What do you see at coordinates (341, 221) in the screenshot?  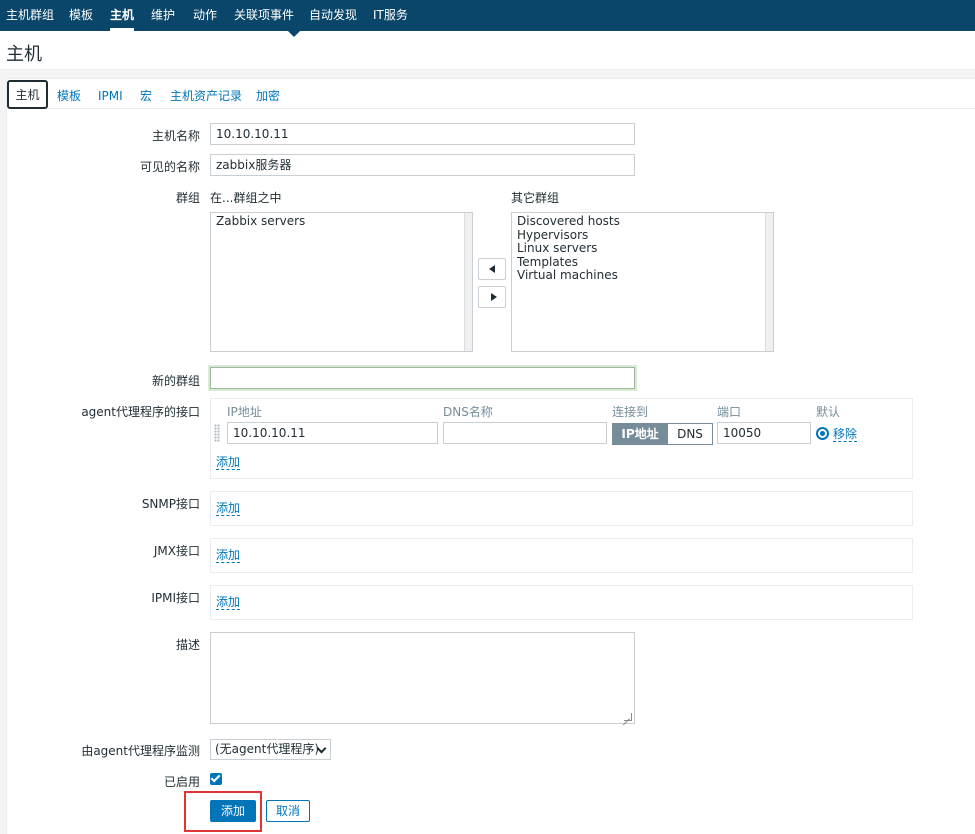 I see `list-item: Zabbix servers` at bounding box center [341, 221].